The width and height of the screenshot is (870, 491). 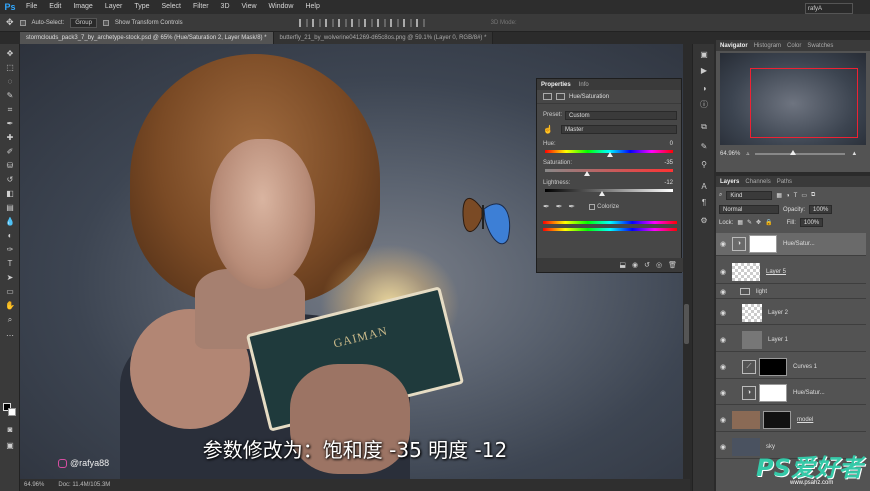 What do you see at coordinates (794, 46) in the screenshot?
I see `tab-color: Color` at bounding box center [794, 46].